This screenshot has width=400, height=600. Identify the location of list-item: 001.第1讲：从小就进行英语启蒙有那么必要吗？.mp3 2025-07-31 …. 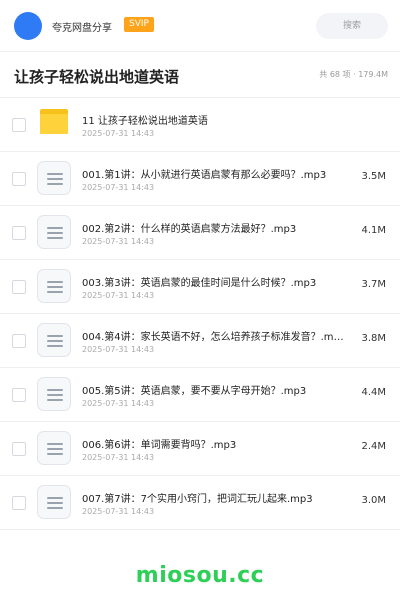
(200, 179).